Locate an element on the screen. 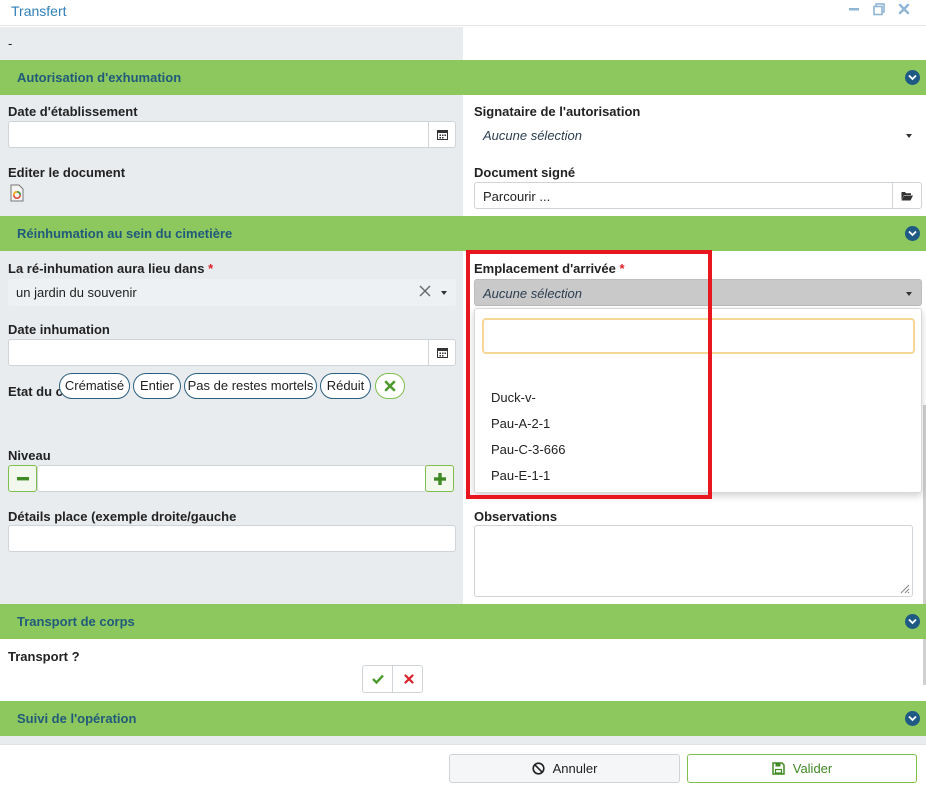 Image resolution: width=926 pixels, height=789 pixels. transport-yes-button is located at coordinates (378, 679).